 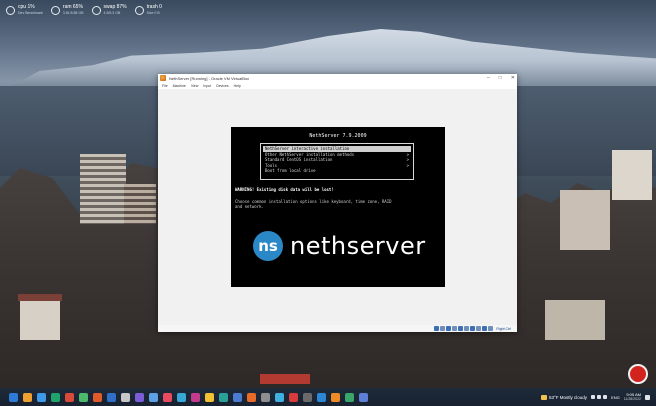 What do you see at coordinates (358, 246) in the screenshot?
I see `nethserver-logo-text: nethserver` at bounding box center [358, 246].